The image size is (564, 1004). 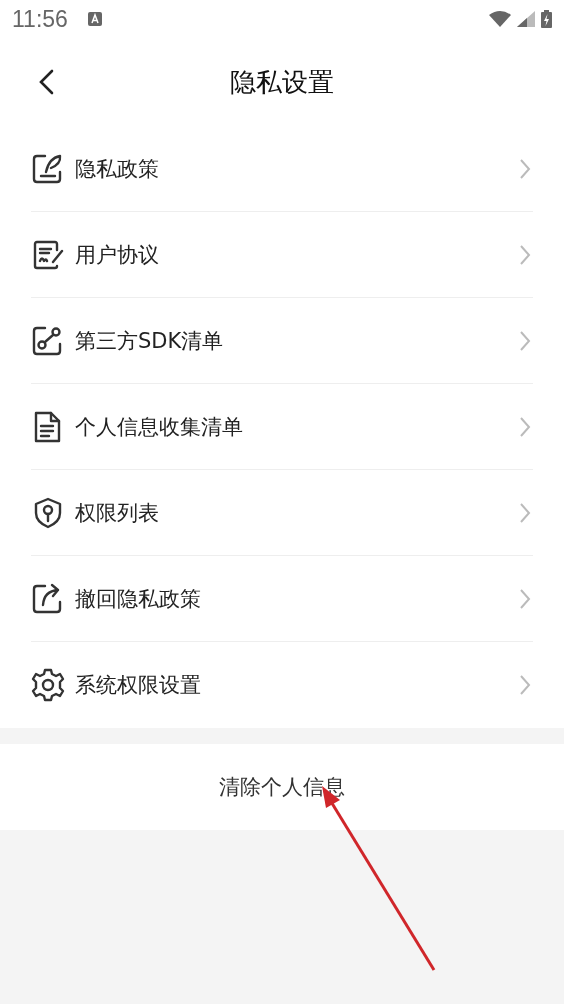 What do you see at coordinates (138, 685) in the screenshot?
I see `item-label: 系统权限设置` at bounding box center [138, 685].